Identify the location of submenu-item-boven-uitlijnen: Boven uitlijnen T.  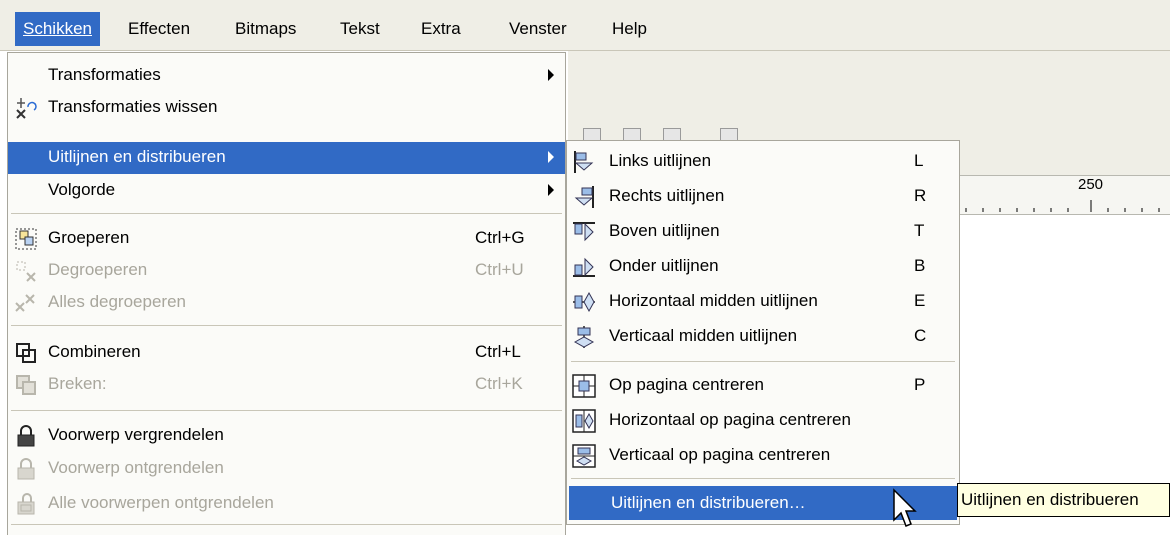
(763, 231).